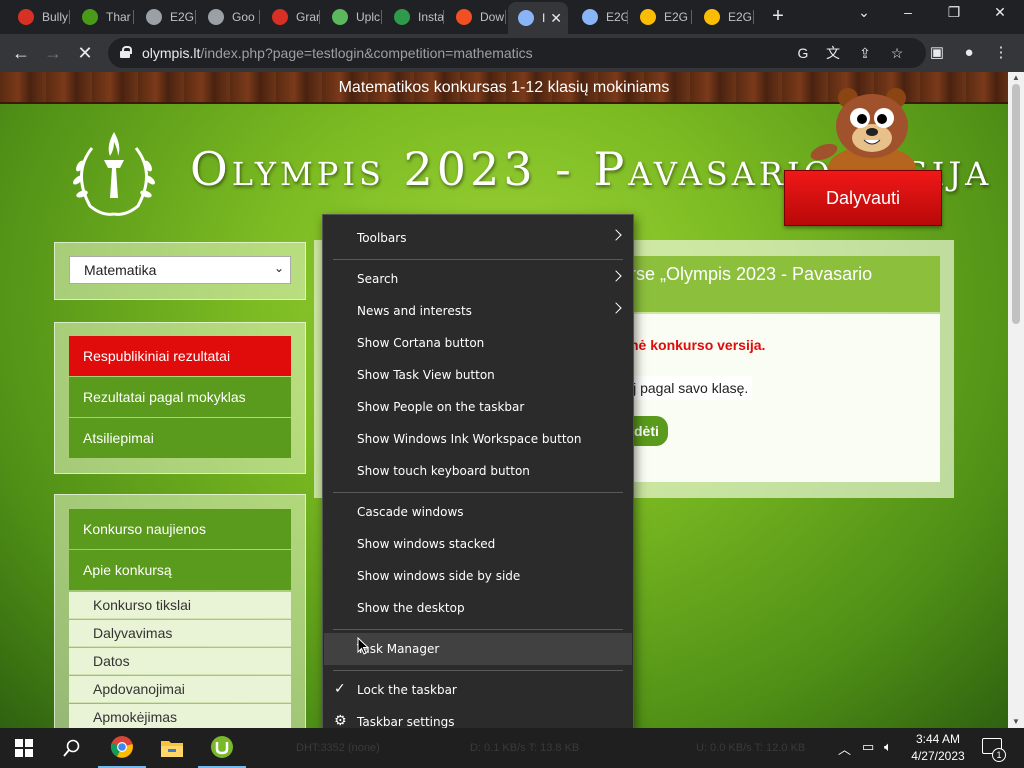  Describe the element at coordinates (352, 17) in the screenshot. I see `browser-tab: Uplc` at that location.